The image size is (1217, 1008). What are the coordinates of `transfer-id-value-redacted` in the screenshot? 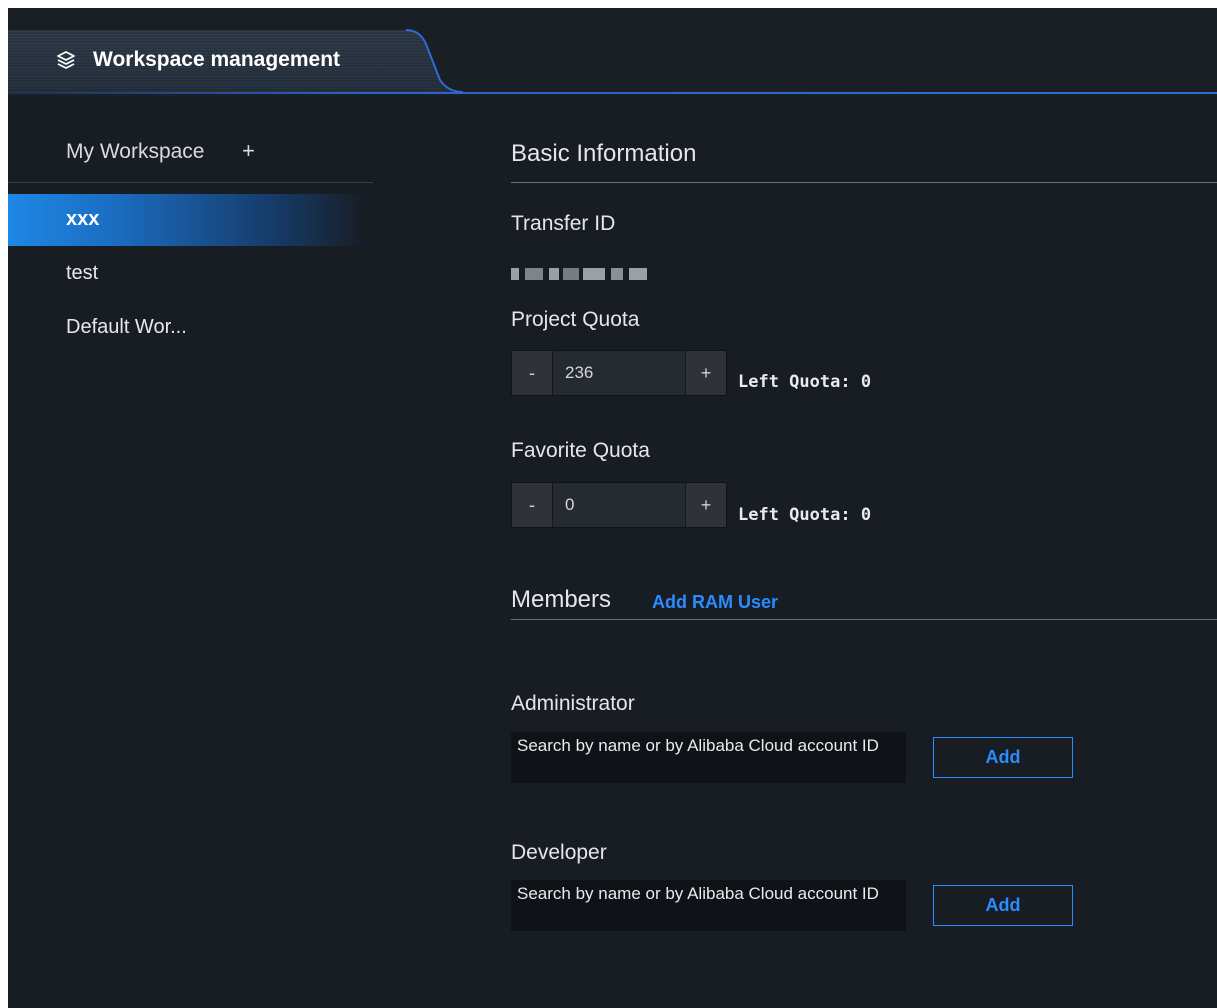 It's located at (581, 275).